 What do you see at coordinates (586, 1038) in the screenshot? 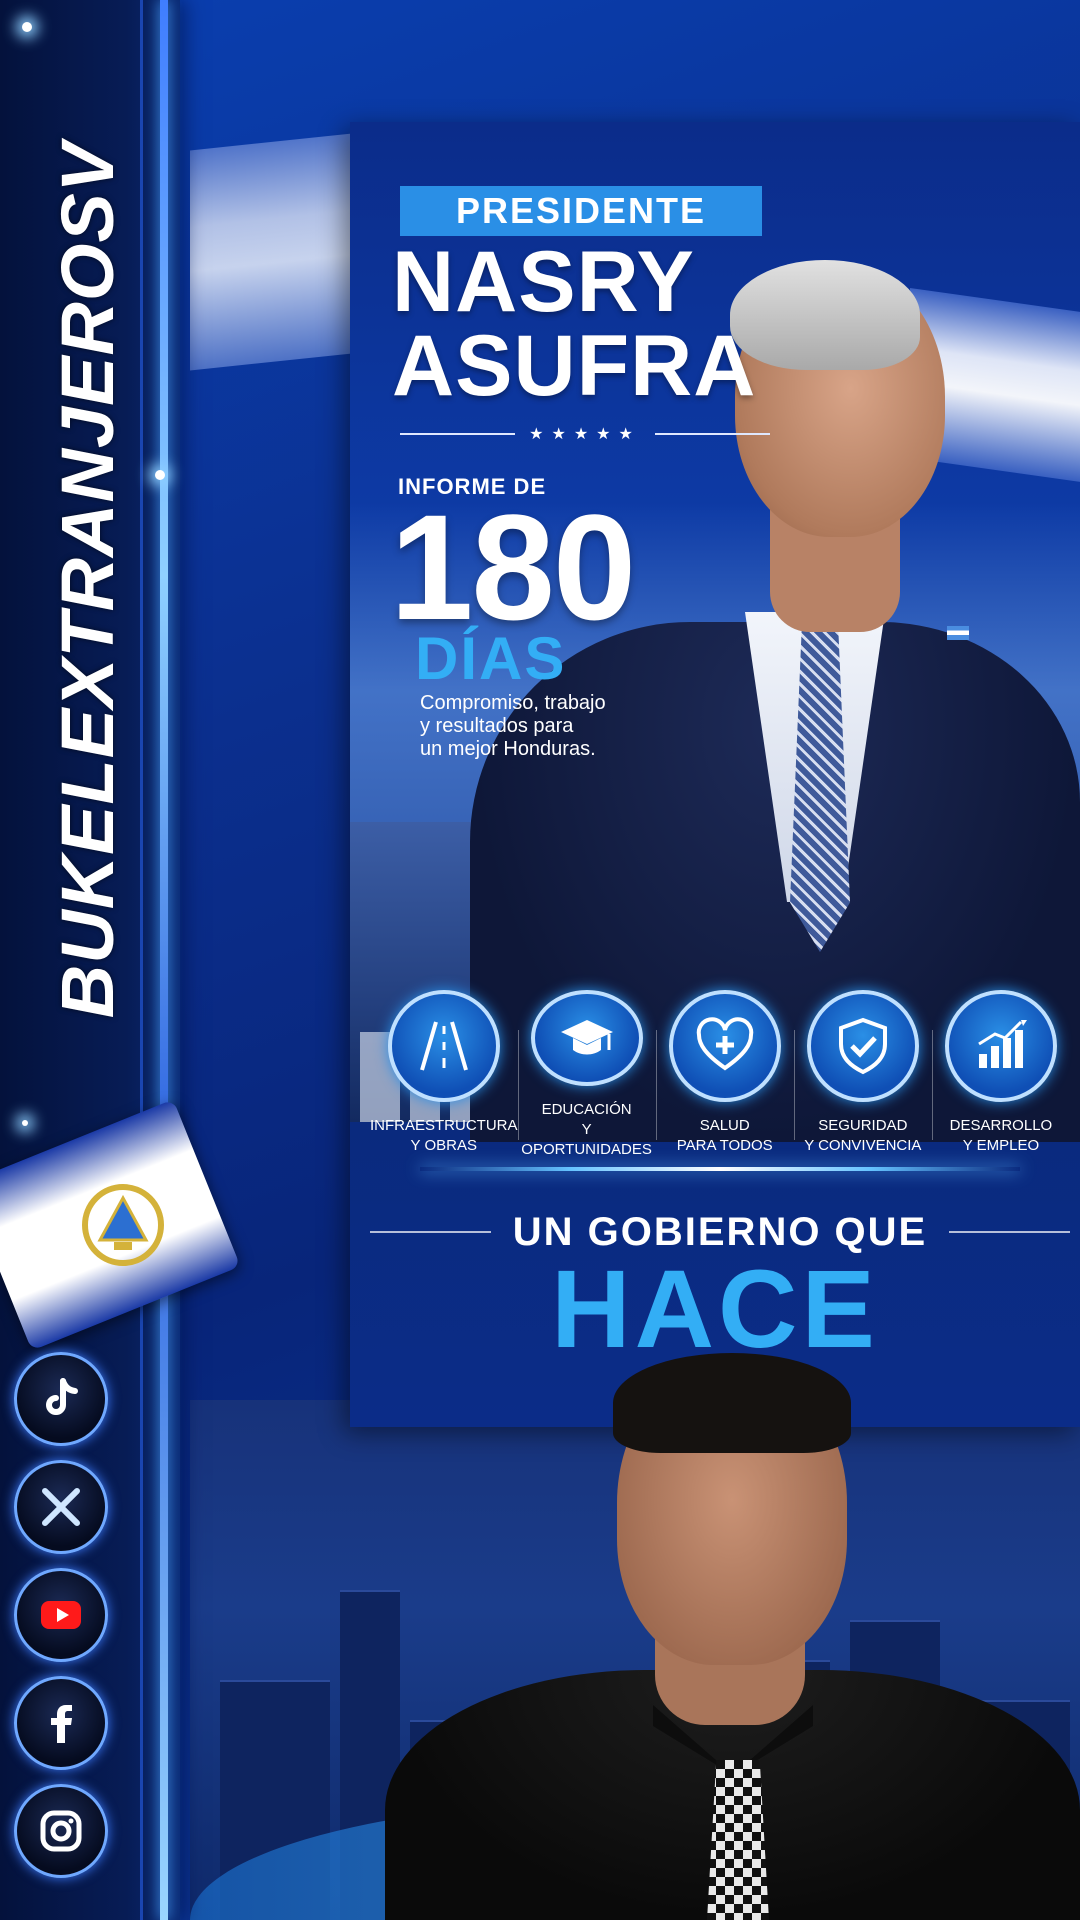
I see `graduation-cap-icon` at bounding box center [586, 1038].